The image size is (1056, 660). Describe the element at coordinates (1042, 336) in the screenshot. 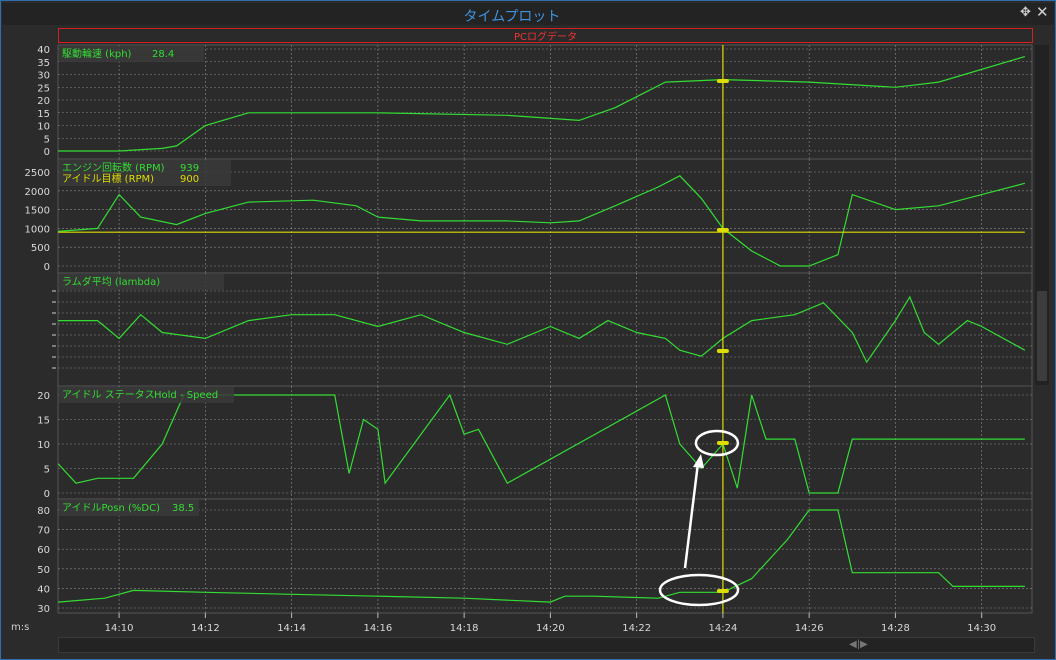

I see `vertical-scroll-thumb` at that location.